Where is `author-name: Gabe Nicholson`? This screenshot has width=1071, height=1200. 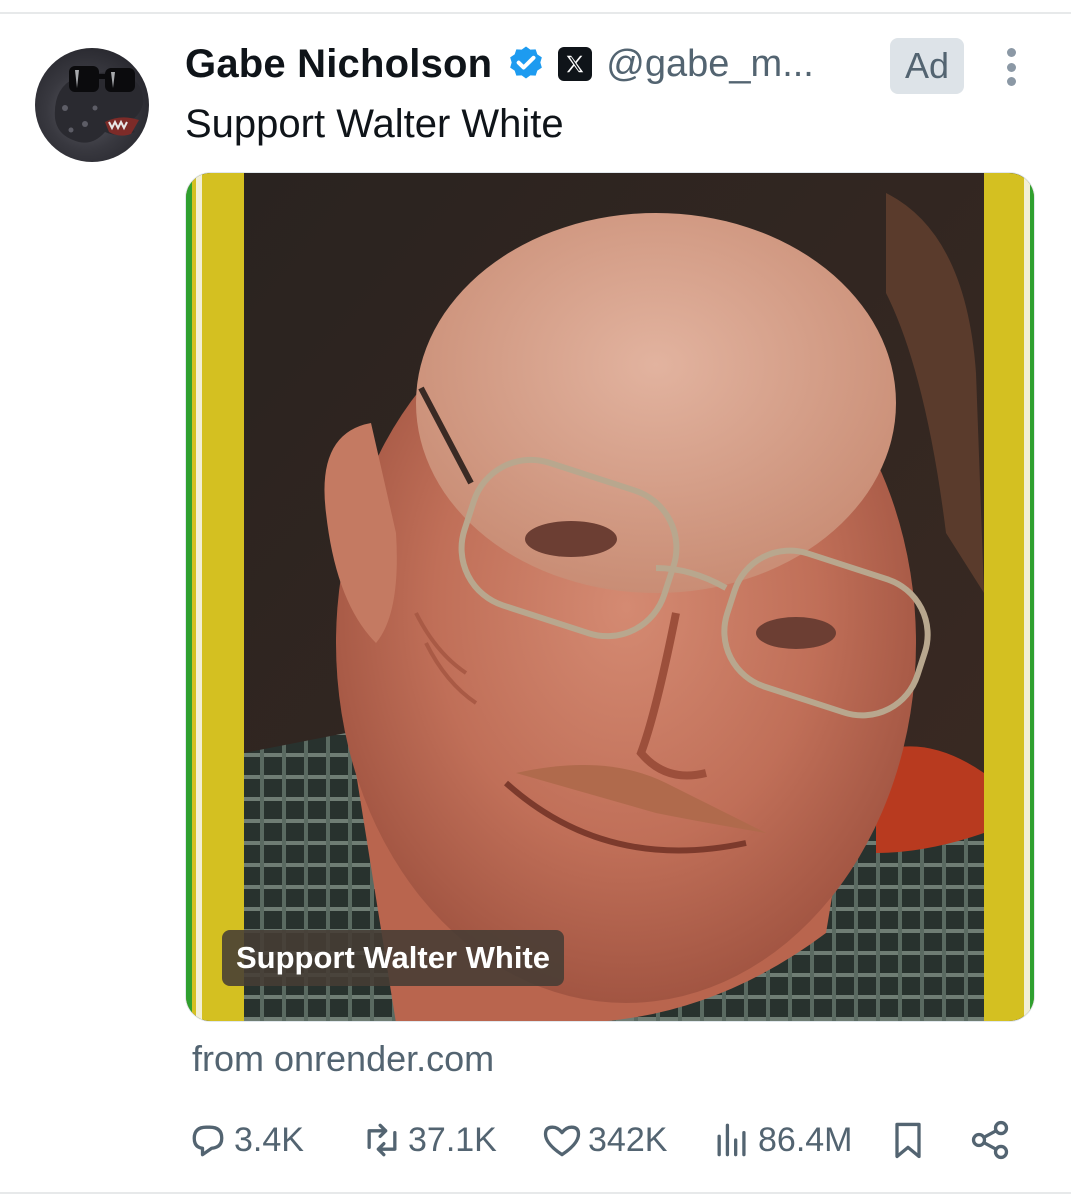
author-name: Gabe Nicholson is located at coordinates (338, 64).